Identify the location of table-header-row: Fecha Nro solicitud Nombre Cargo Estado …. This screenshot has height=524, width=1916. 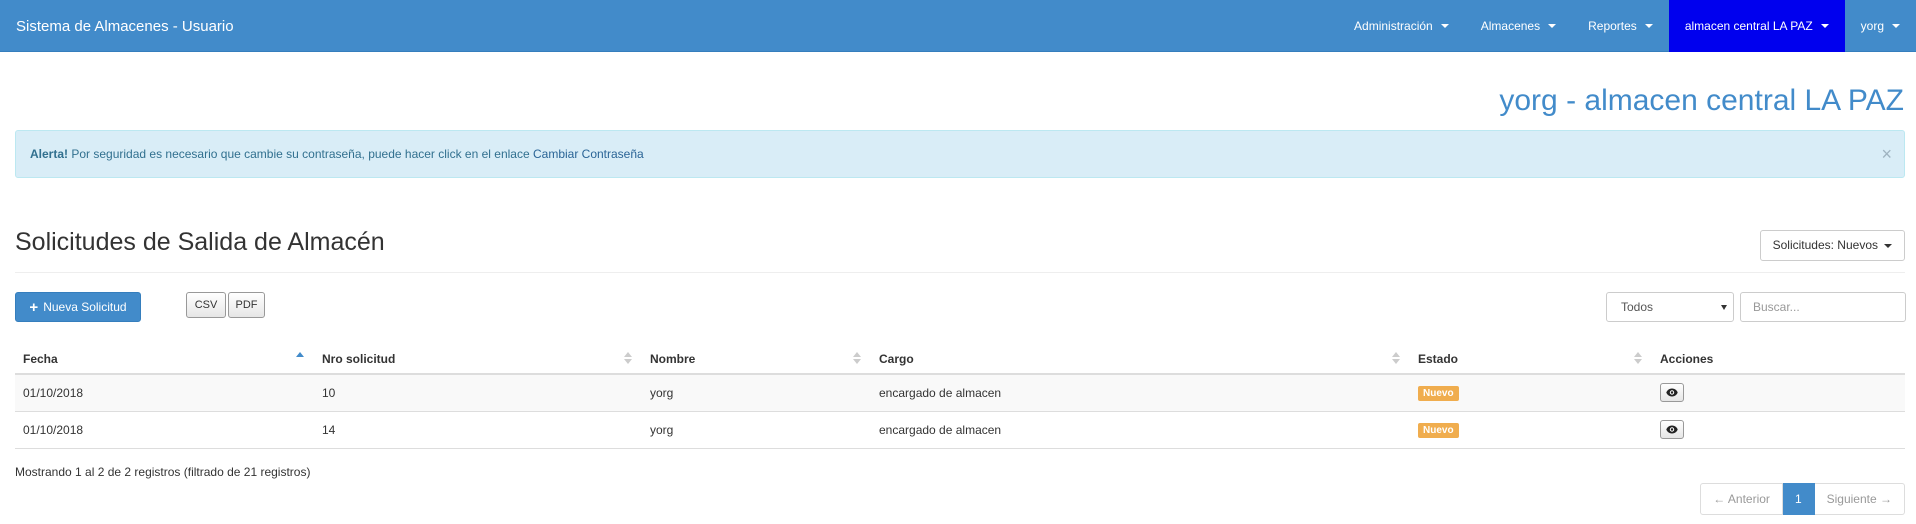
(960, 359).